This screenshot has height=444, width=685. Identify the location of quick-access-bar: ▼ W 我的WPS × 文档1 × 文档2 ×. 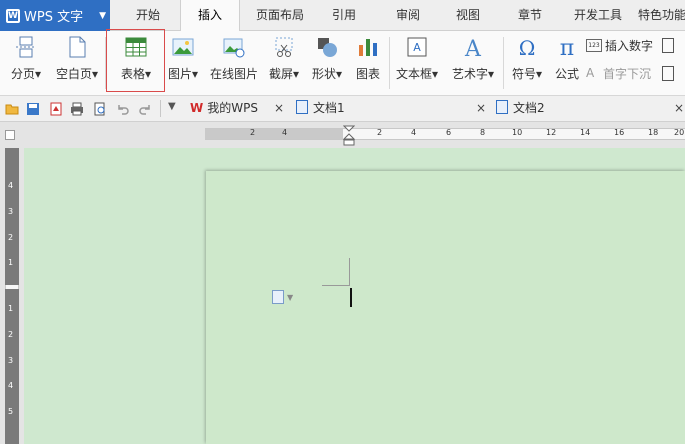
(342, 109).